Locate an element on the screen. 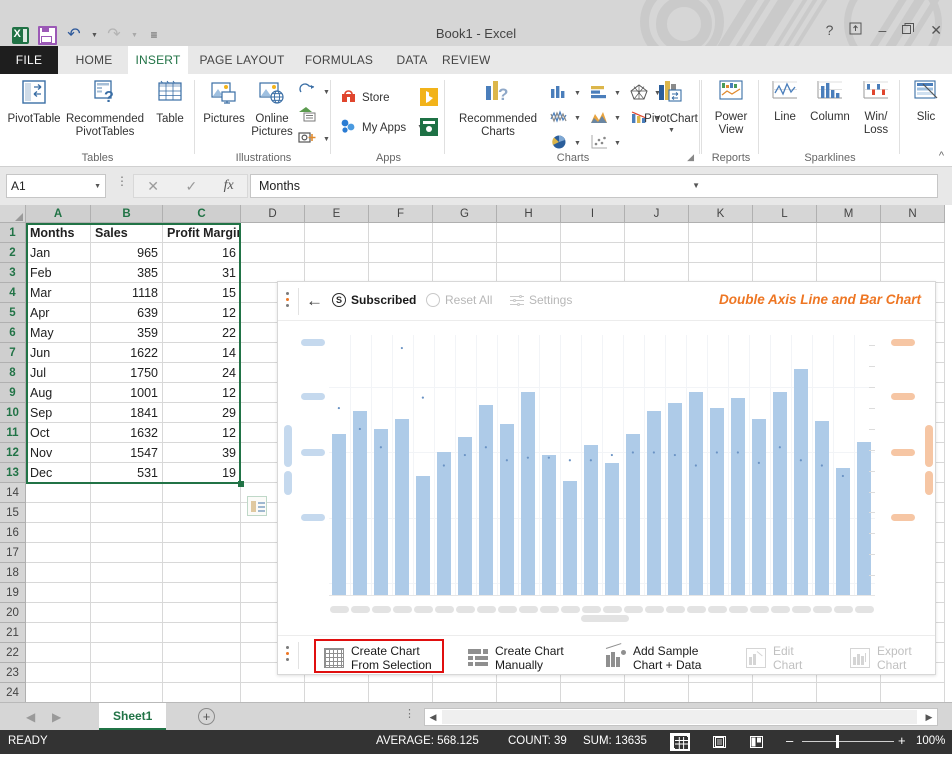 Image resolution: width=952 pixels, height=774 pixels. line-chart-button: ▼ is located at coordinates (565, 118).